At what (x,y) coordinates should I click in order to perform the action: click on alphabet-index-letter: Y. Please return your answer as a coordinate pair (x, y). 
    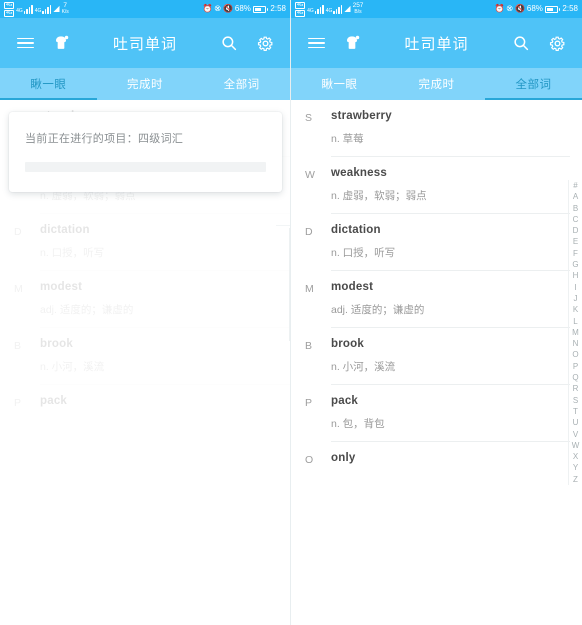
    Looking at the image, I should click on (575, 467).